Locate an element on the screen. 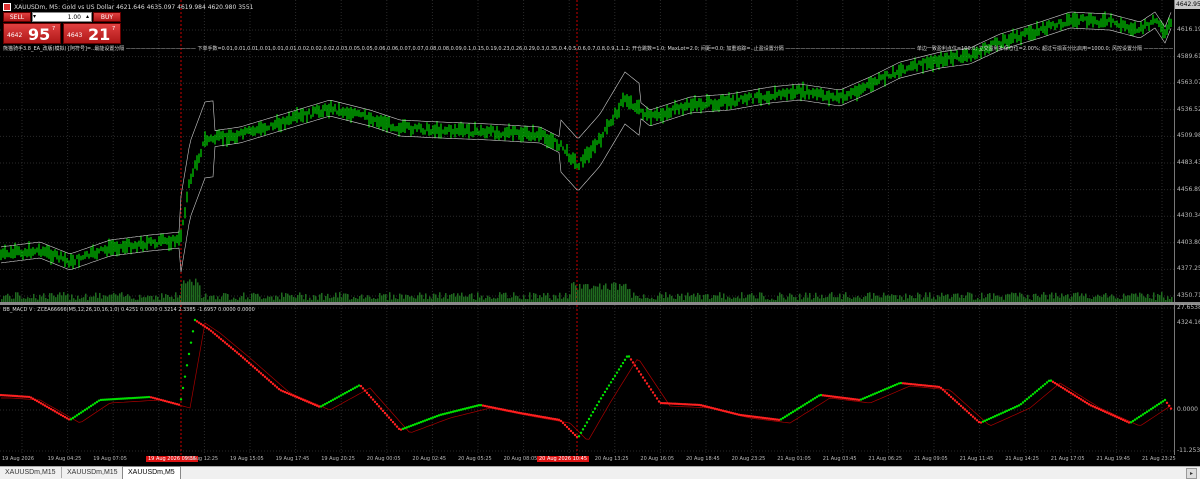 This screenshot has height=479, width=1200. lot-increase-icon: ▴ is located at coordinates (87, 16).